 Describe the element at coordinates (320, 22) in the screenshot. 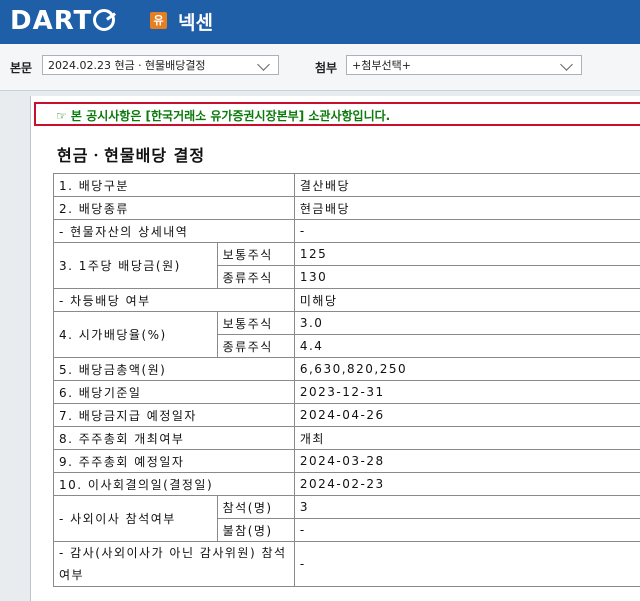

I see `top-header: DART 유 넥센` at that location.